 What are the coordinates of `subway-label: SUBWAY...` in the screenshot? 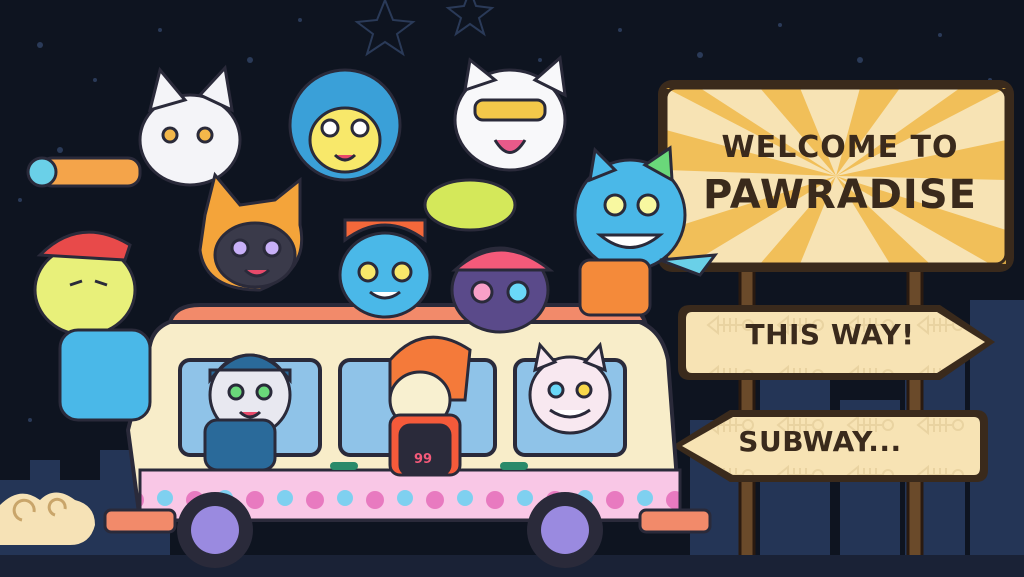 It's located at (820, 441).